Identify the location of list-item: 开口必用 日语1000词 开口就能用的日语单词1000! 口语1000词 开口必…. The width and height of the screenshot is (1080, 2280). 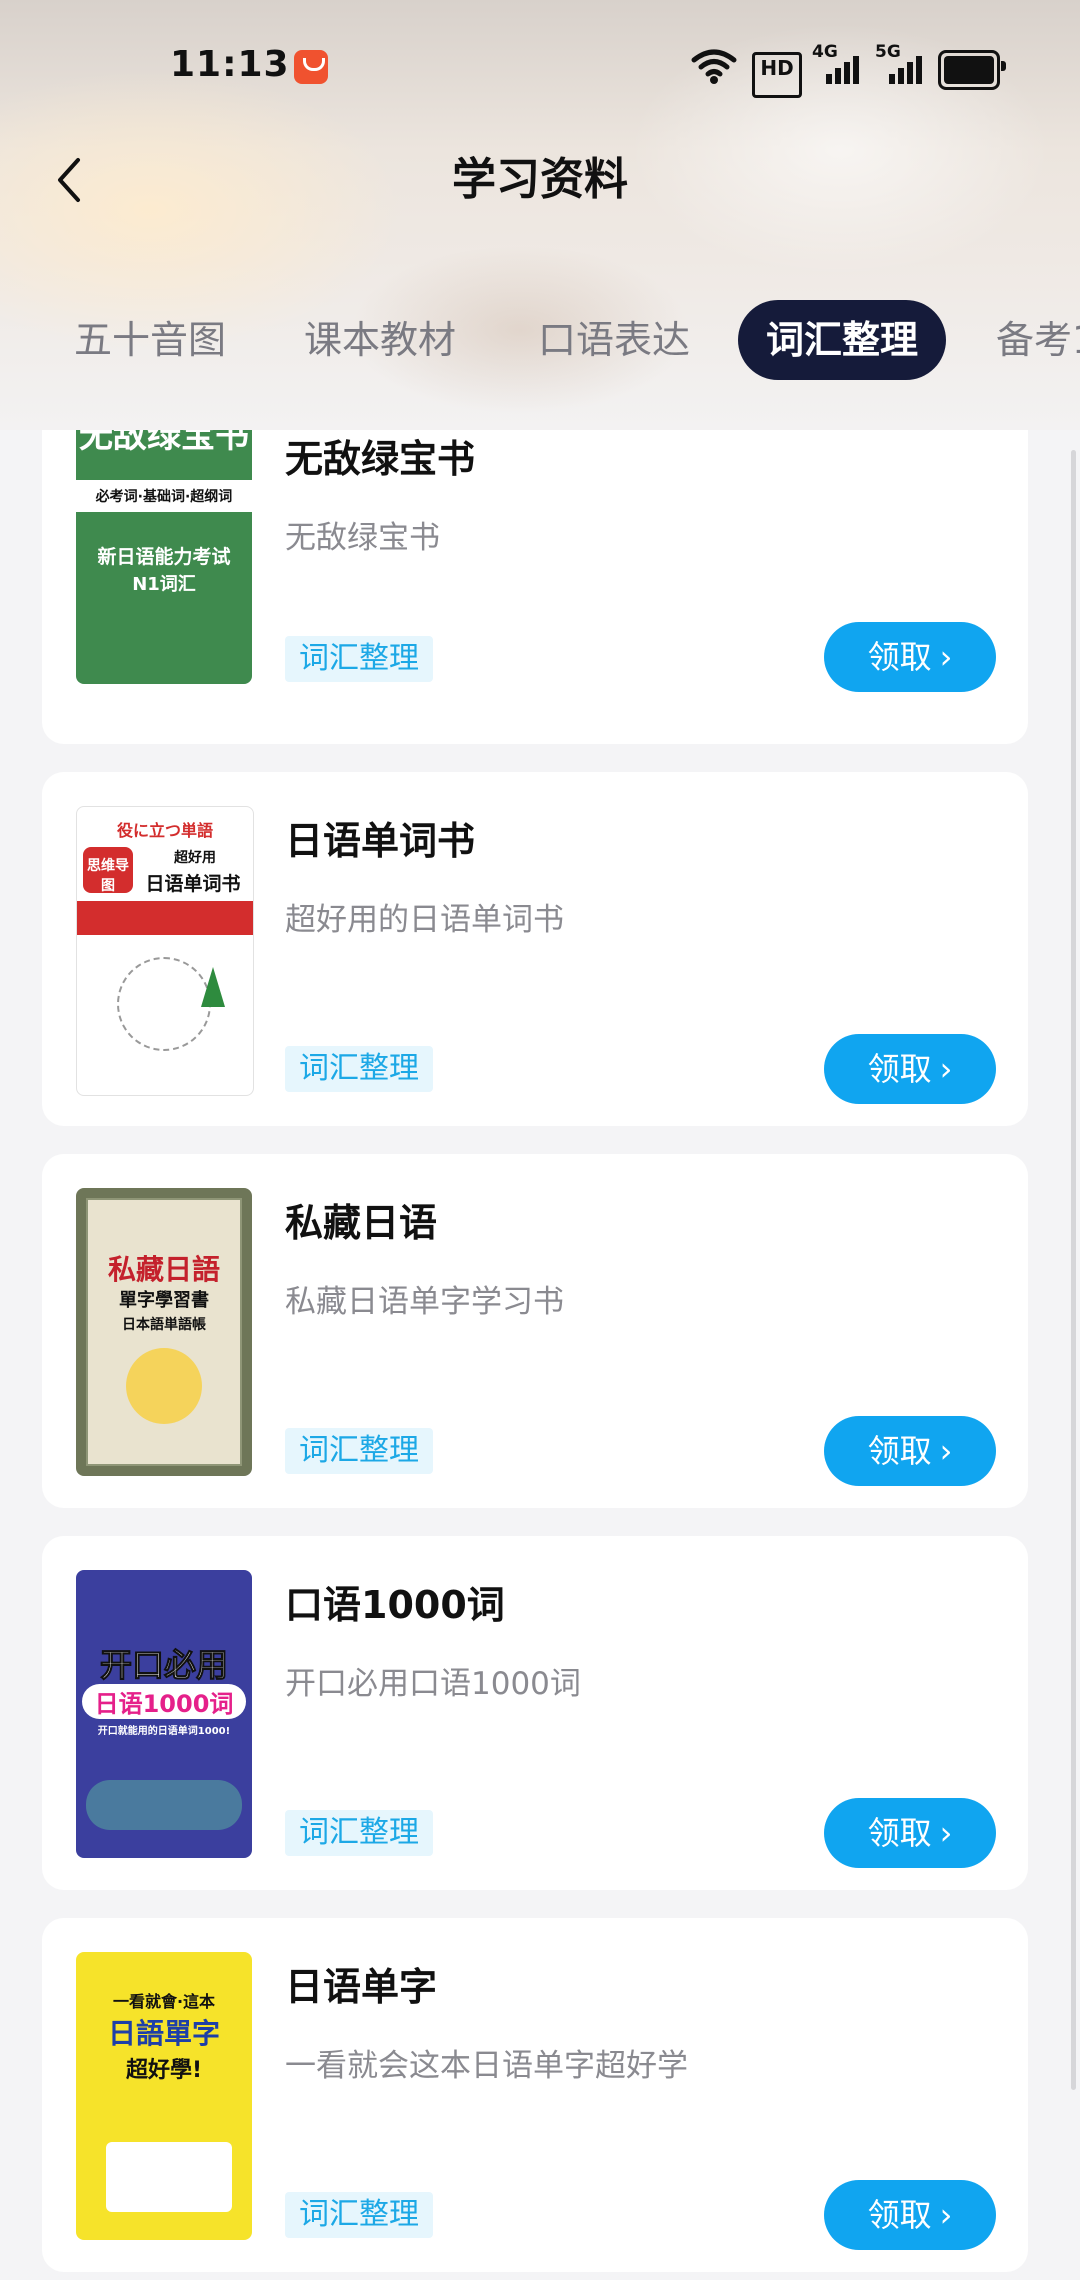
(535, 1713).